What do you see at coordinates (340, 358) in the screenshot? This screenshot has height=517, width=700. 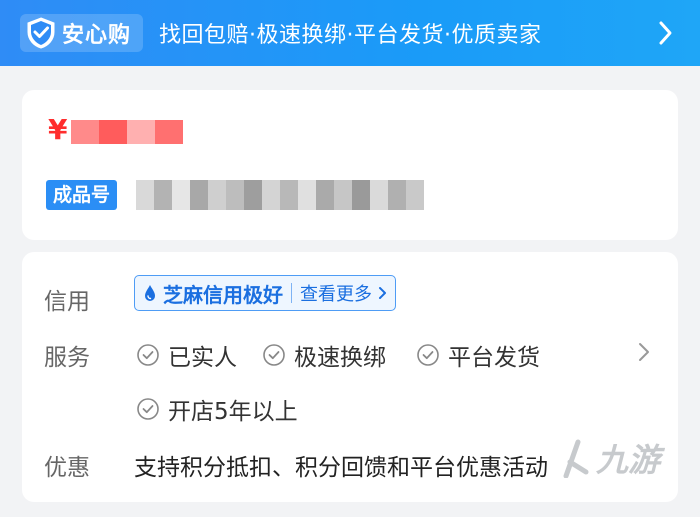 I see `service-text: 极速换绑` at bounding box center [340, 358].